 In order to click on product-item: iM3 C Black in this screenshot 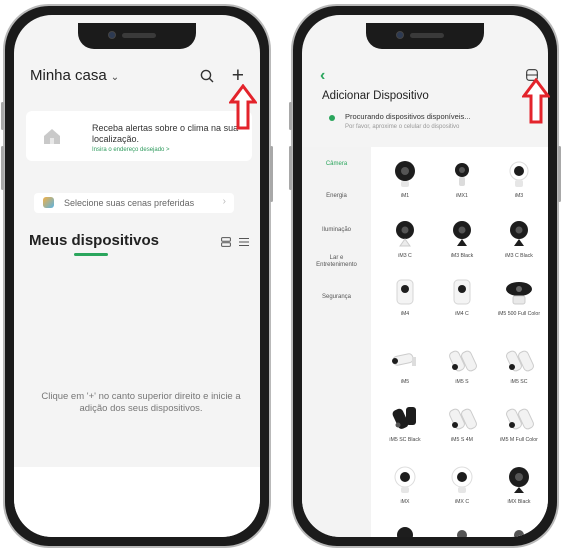, I will do `click(519, 242)`.